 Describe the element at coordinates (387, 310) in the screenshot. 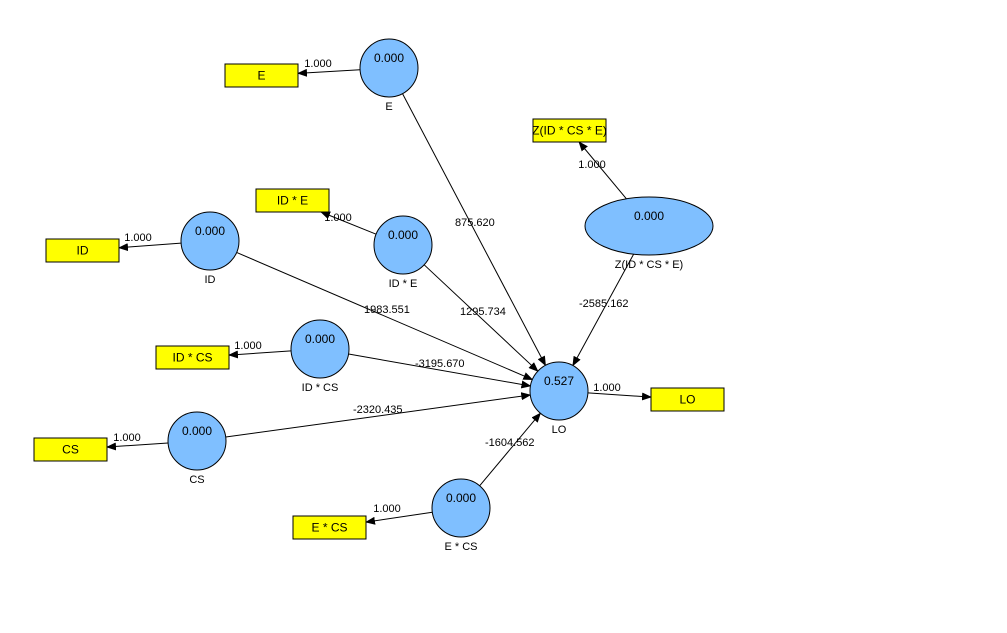

I see `path-coefficient: 1983.551` at that location.